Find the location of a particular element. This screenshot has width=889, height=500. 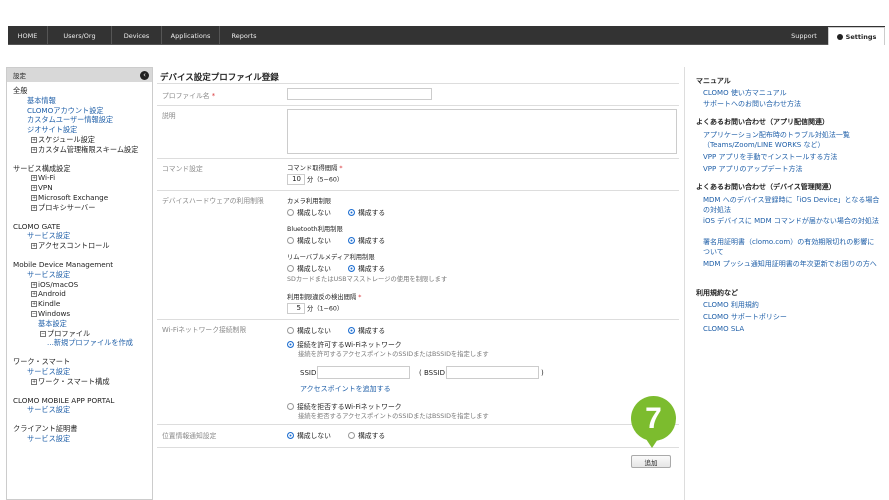

bssid-close-paren: ) is located at coordinates (542, 373).